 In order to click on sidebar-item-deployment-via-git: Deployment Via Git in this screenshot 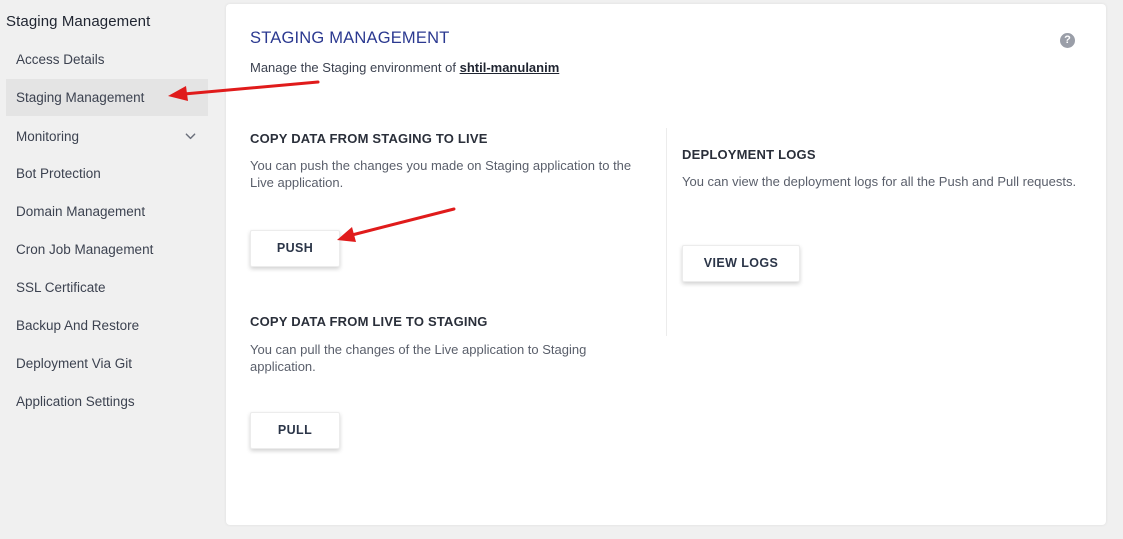, I will do `click(107, 363)`.